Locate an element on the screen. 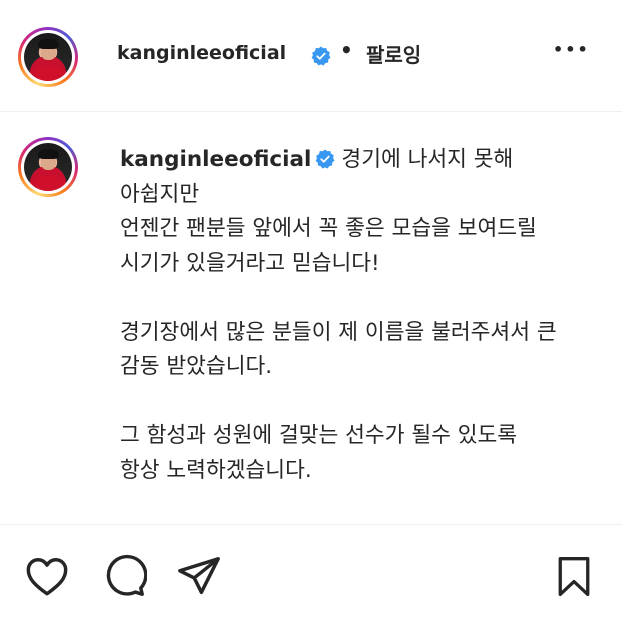  more-options-icon: ••• is located at coordinates (571, 49).